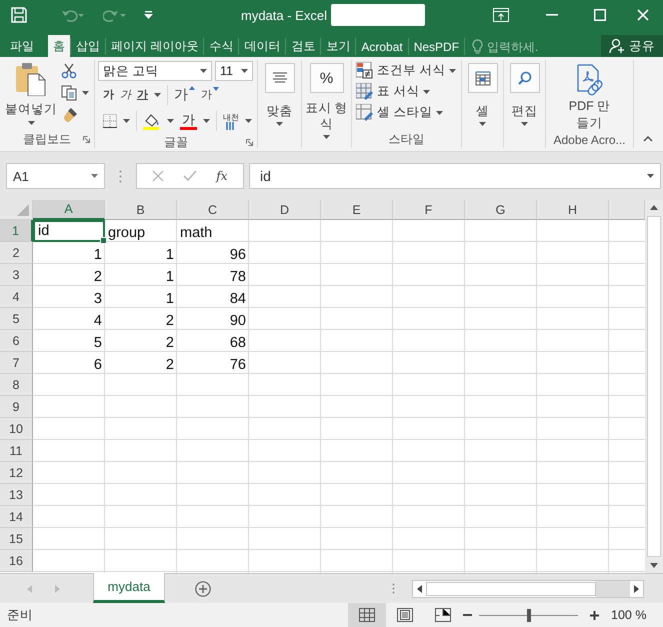 The height and width of the screenshot is (627, 663). Describe the element at coordinates (31, 95) in the screenshot. I see `paste-button: 붙여넣기` at that location.